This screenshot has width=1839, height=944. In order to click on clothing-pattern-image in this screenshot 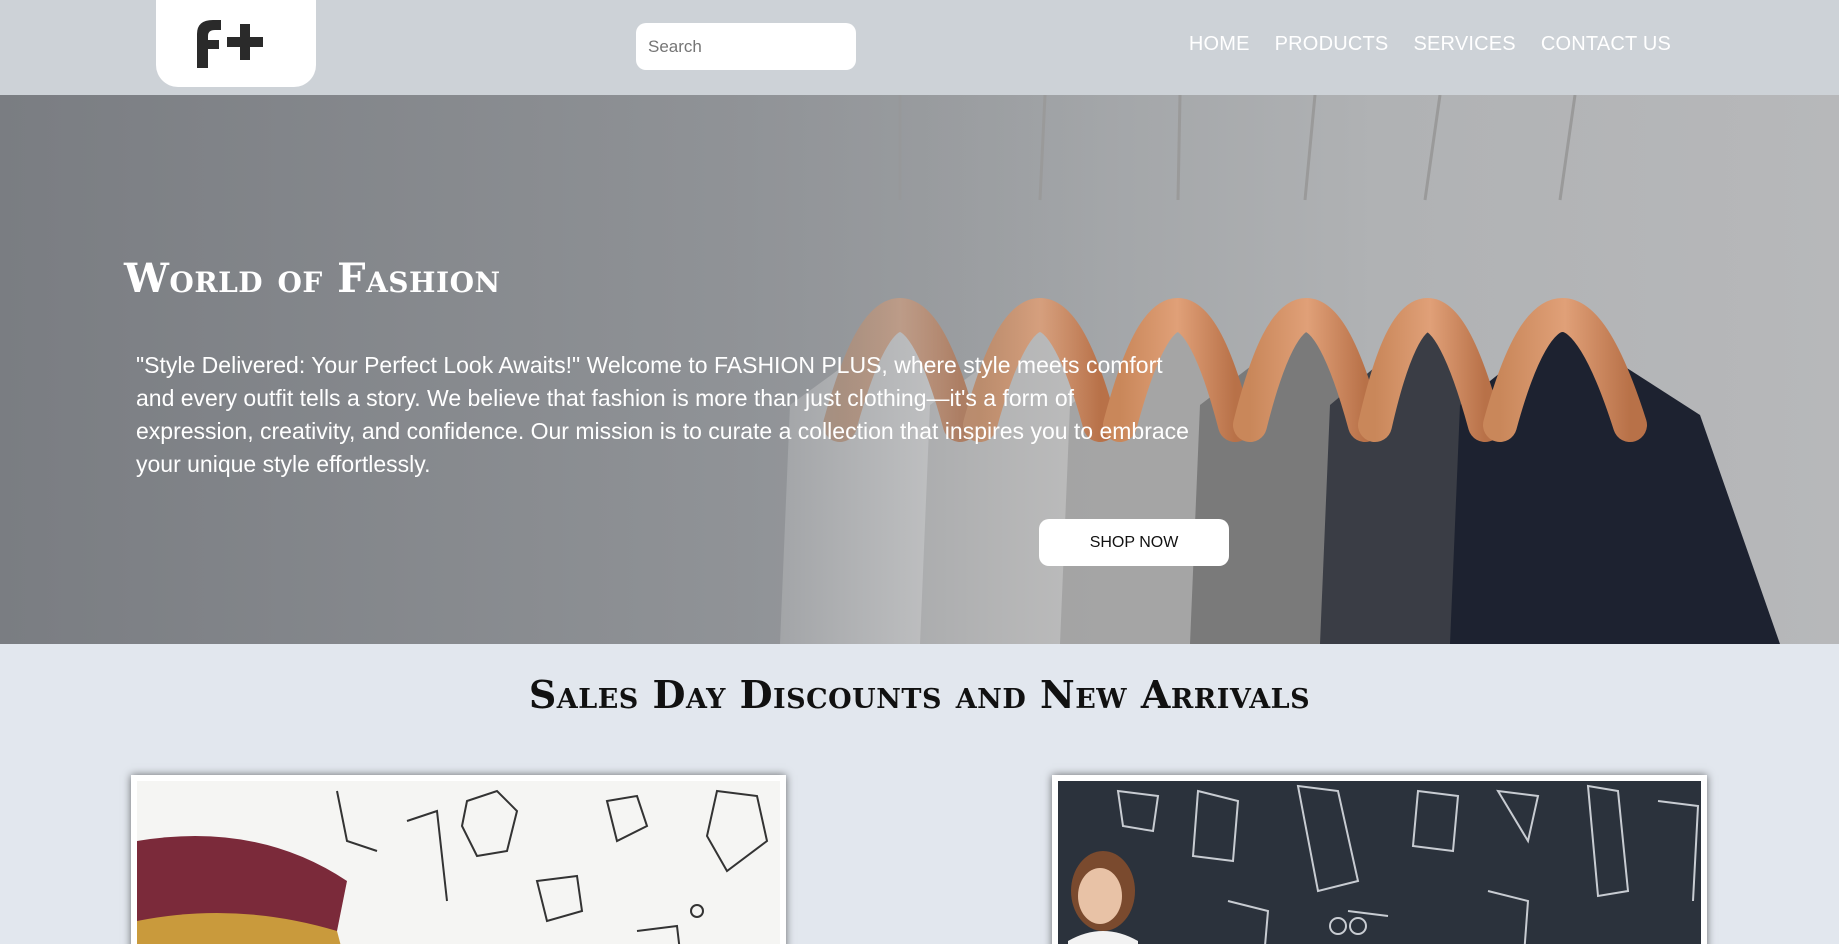, I will do `click(1379, 862)`.